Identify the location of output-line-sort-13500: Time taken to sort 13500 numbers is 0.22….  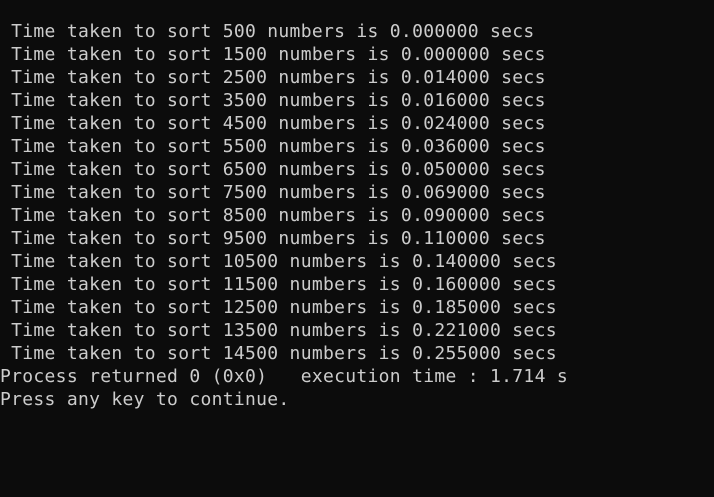
(278, 330).